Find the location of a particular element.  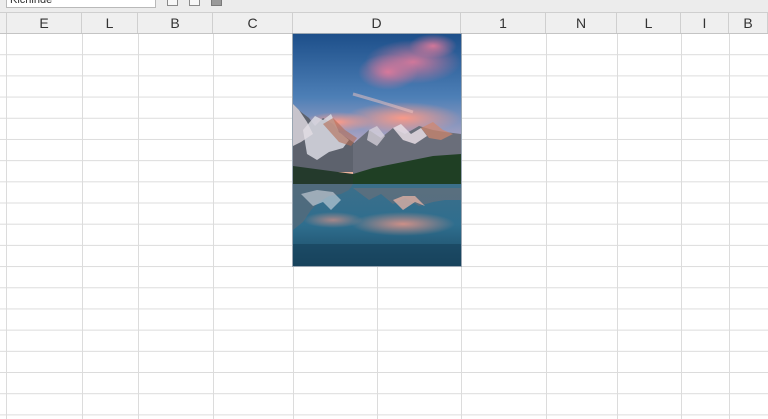

function-wizard-icon is located at coordinates (172, 3).